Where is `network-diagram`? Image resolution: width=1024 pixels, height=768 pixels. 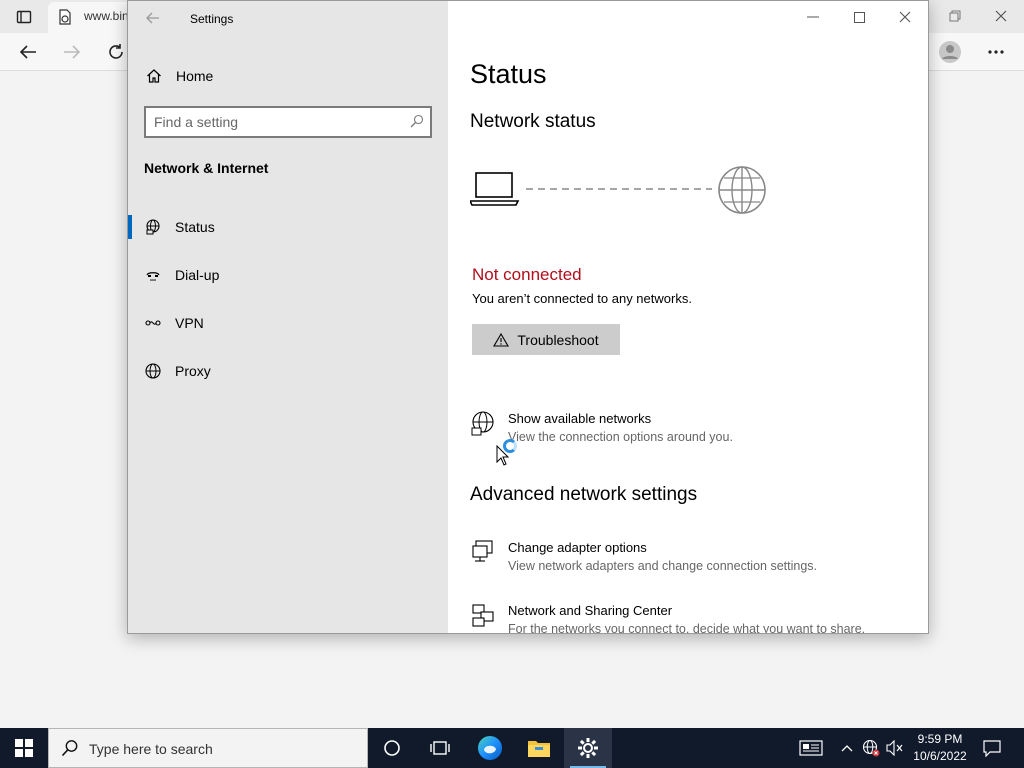 network-diagram is located at coordinates (618, 190).